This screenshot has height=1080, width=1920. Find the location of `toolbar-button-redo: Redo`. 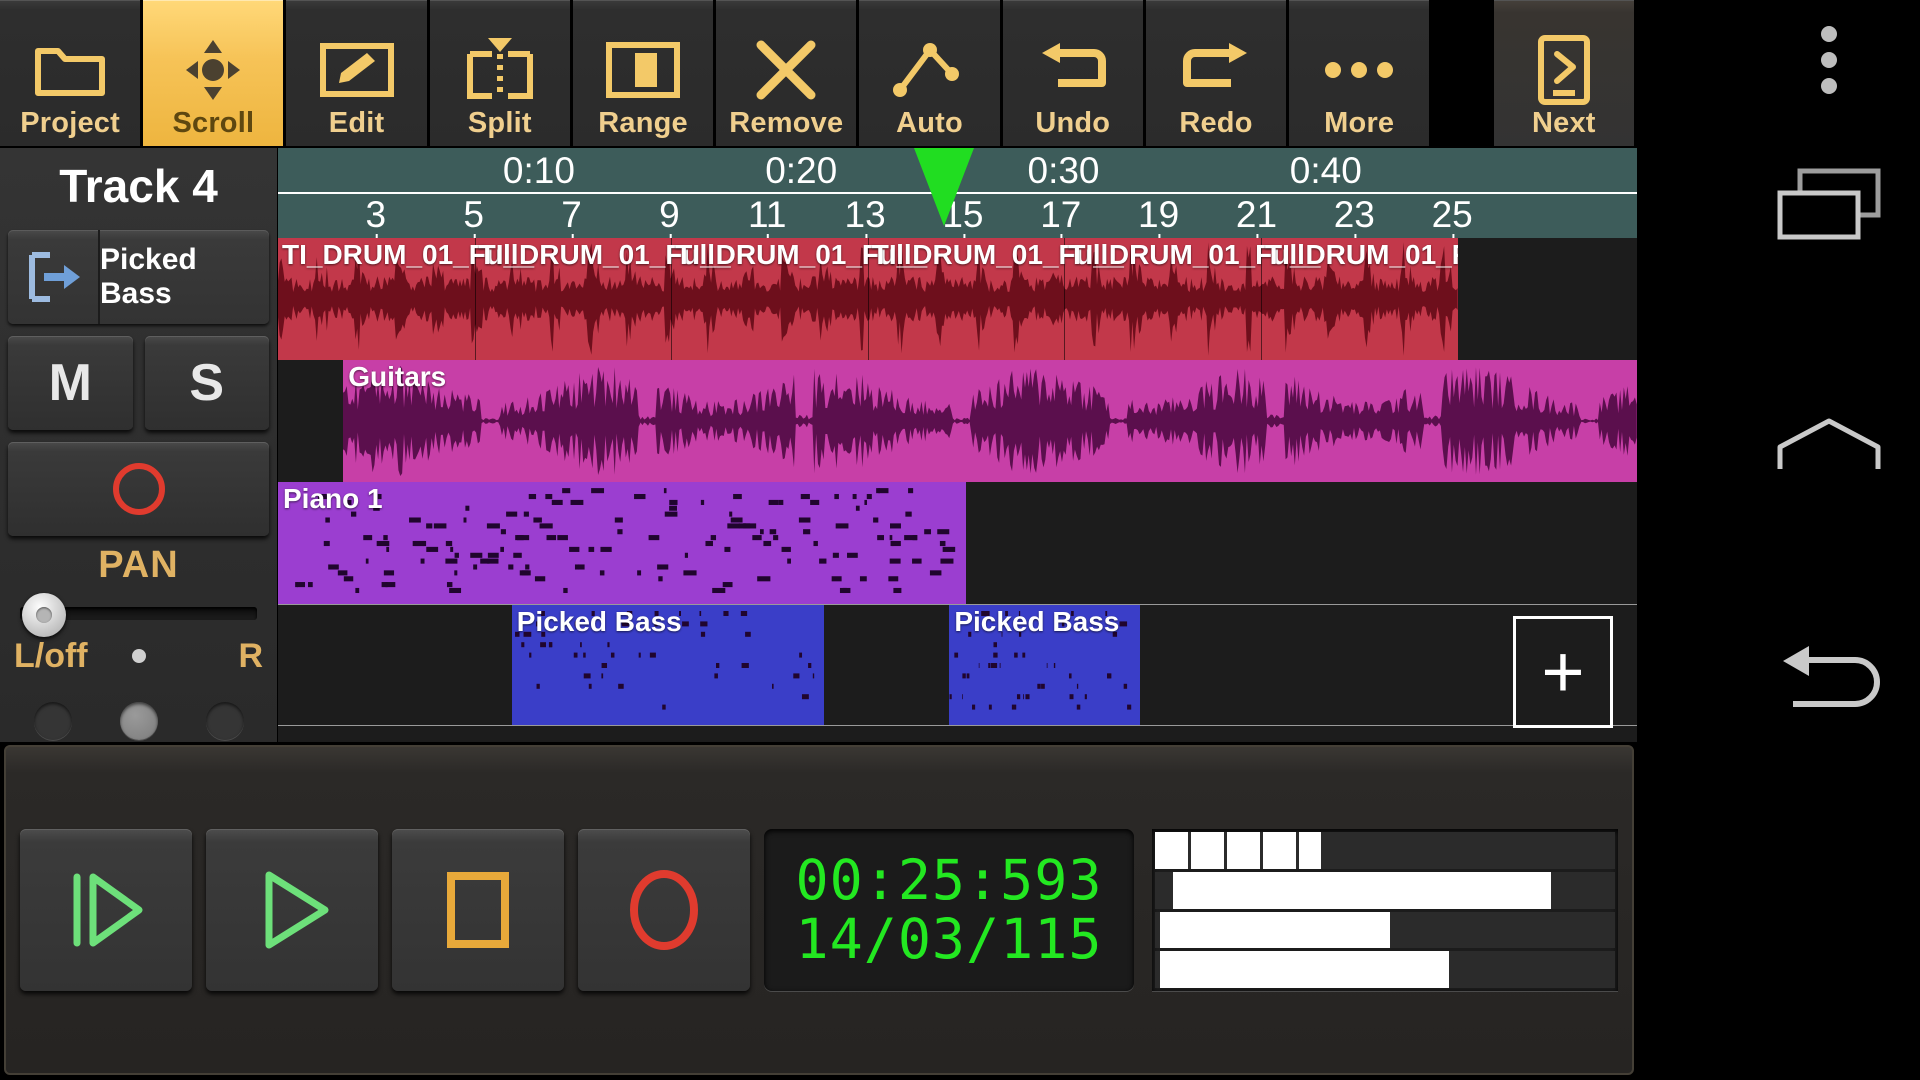

toolbar-button-redo: Redo is located at coordinates (1216, 73).